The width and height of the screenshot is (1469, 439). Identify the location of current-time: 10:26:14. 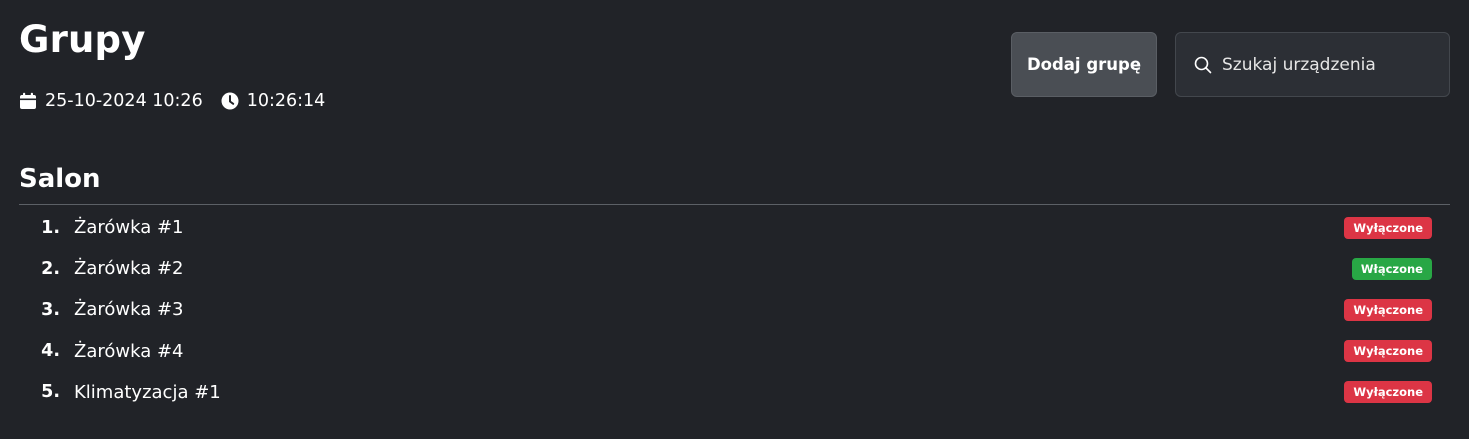
(286, 101).